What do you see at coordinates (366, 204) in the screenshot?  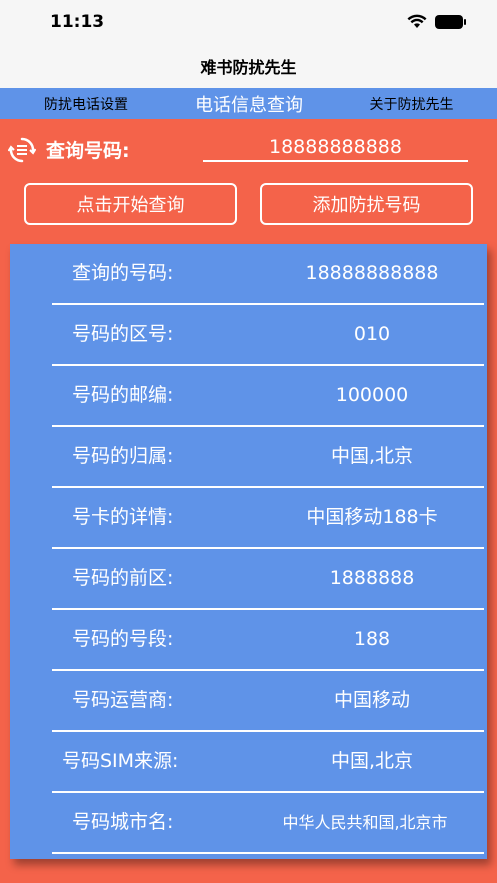 I see `add-block-number-button: 添加防扰号码` at bounding box center [366, 204].